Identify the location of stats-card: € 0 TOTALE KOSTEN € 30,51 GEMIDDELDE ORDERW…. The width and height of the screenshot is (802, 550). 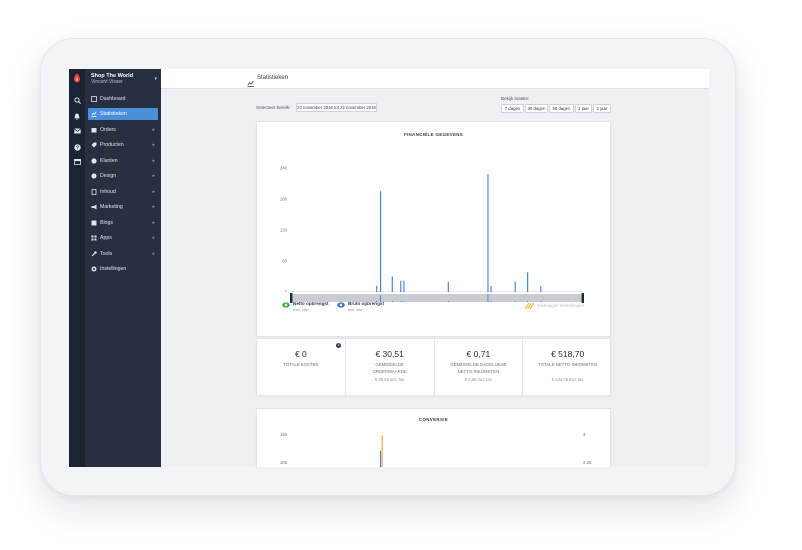
(433, 367).